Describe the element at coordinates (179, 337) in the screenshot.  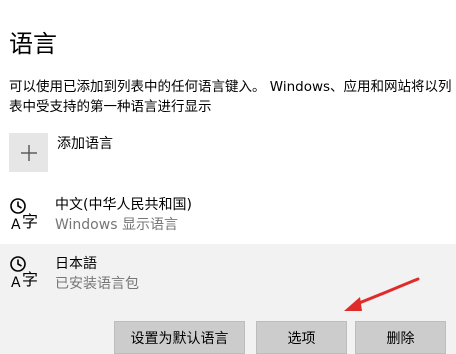
I see `set-default-language-button: 设置为默认语言` at that location.